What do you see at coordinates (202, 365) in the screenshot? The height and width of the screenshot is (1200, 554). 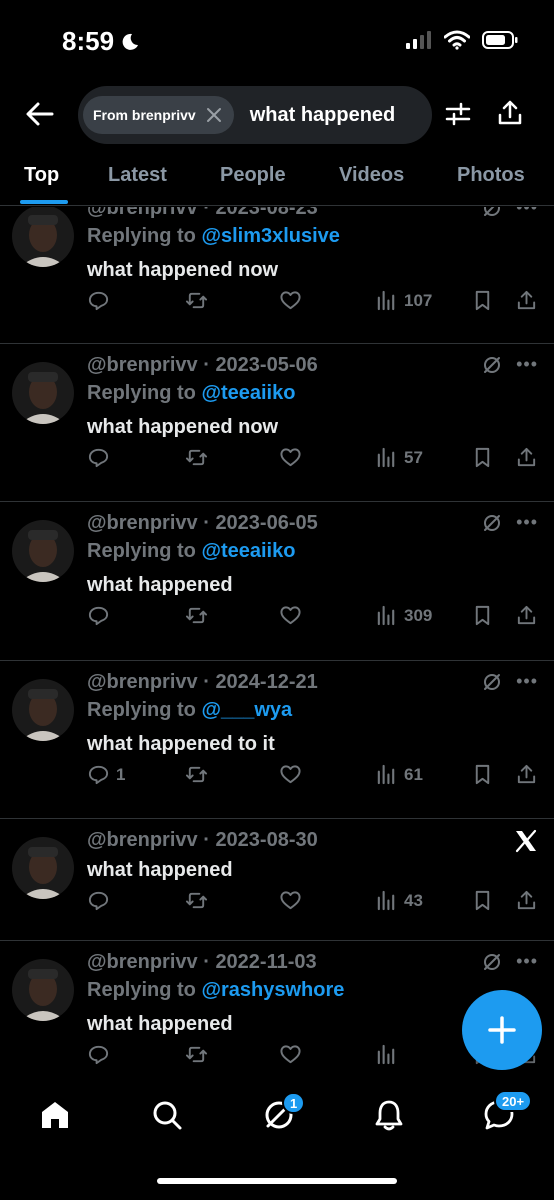 I see `tweet-header: @brenprivv · 2023-05-06` at bounding box center [202, 365].